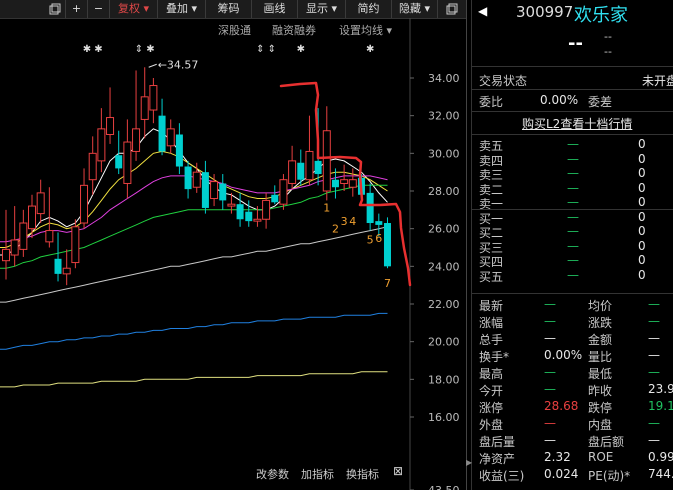 The width and height of the screenshot is (673, 490). Describe the element at coordinates (497, 442) in the screenshot. I see `stat-label: 盘后量` at that location.